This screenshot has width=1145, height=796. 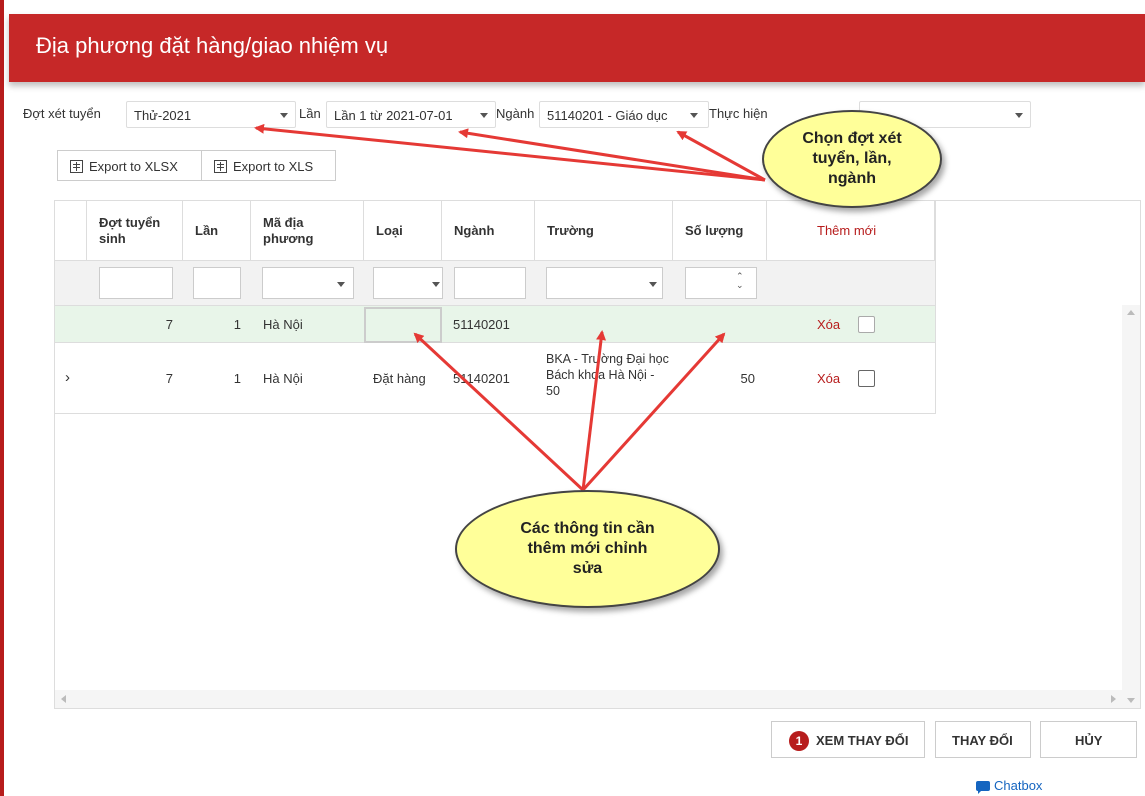 I want to click on left-accent-border, so click(x=2, y=398).